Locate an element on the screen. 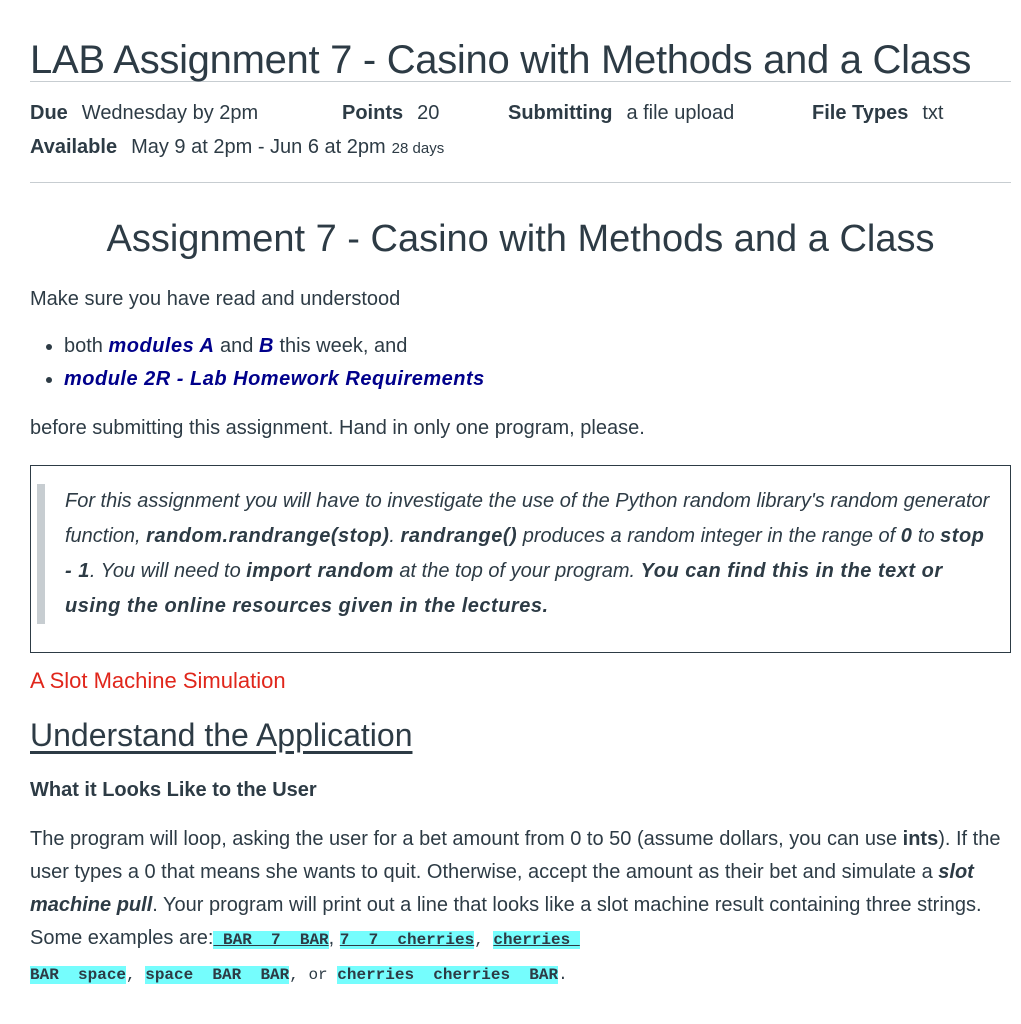 Image resolution: width=1021 pixels, height=1024 pixels. code-term: import random is located at coordinates (320, 571).